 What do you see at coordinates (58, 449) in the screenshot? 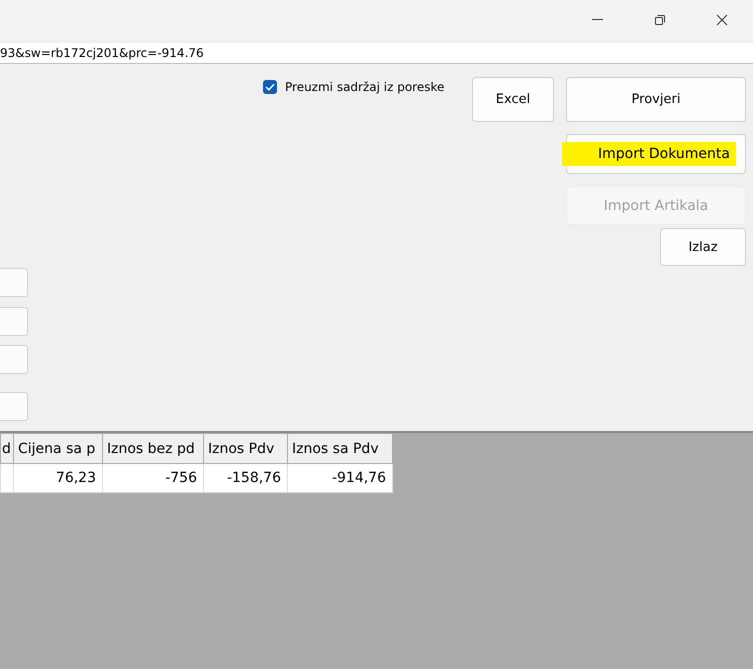
I see `column-header: Cijena sa p` at bounding box center [58, 449].